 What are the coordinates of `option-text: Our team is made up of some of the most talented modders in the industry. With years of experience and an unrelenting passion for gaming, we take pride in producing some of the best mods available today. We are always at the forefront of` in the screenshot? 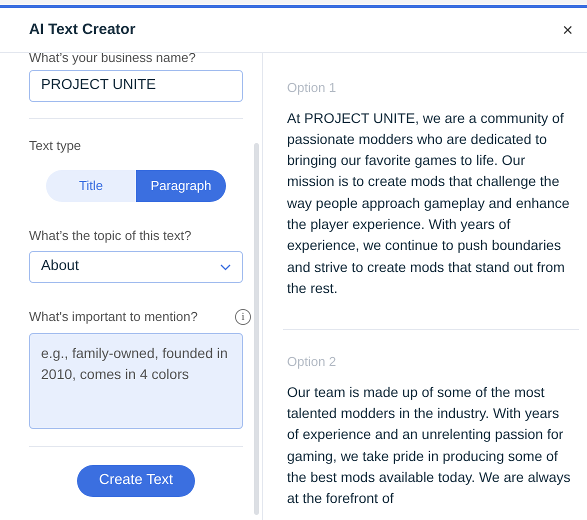 It's located at (429, 445).